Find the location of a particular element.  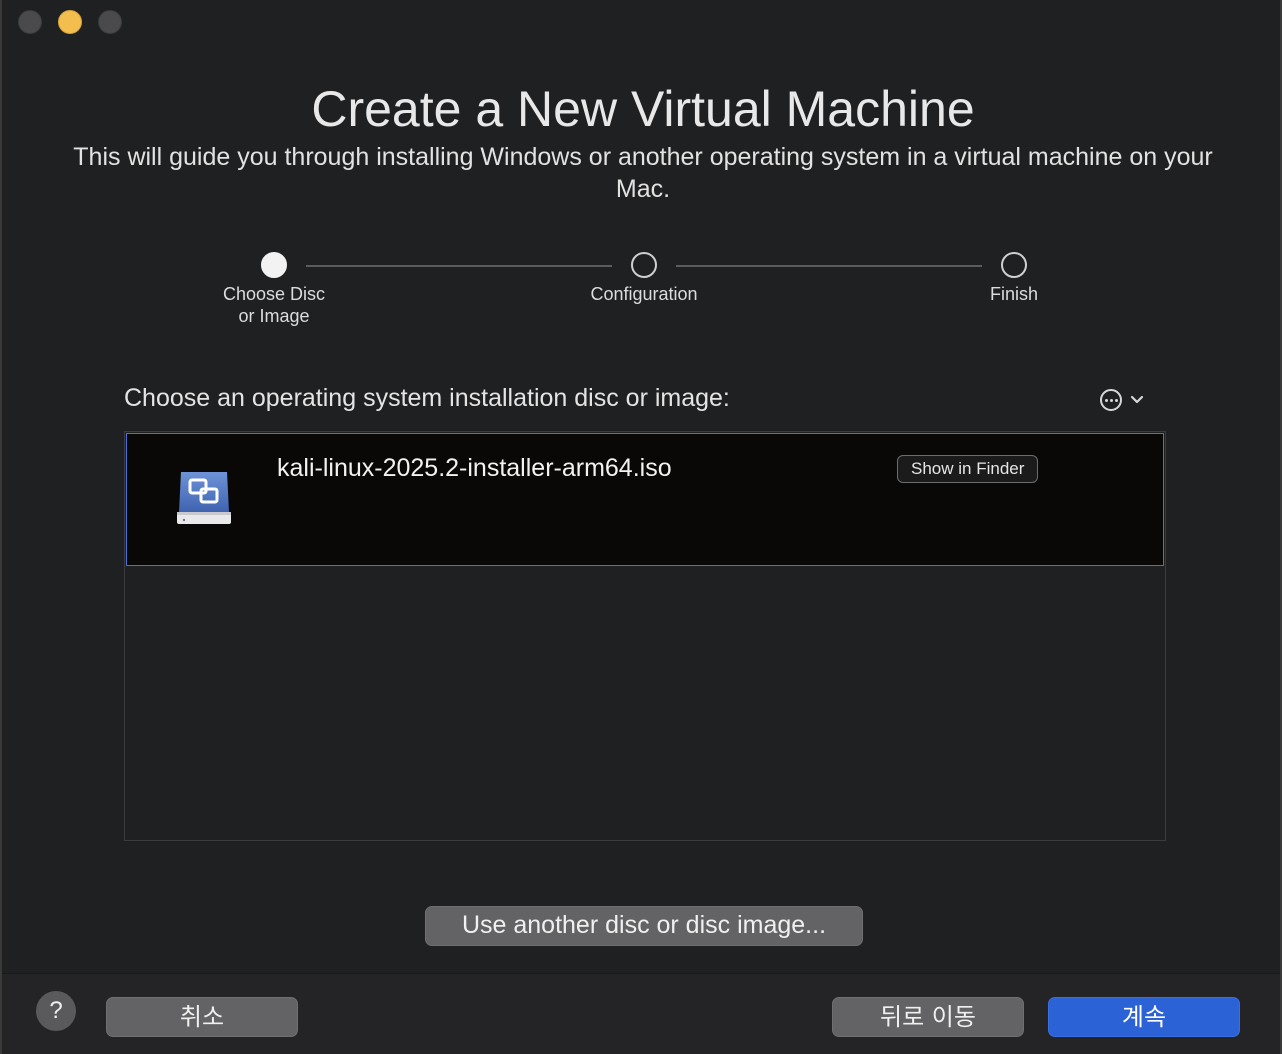

ellipsis-circle-icon is located at coordinates (1111, 400).